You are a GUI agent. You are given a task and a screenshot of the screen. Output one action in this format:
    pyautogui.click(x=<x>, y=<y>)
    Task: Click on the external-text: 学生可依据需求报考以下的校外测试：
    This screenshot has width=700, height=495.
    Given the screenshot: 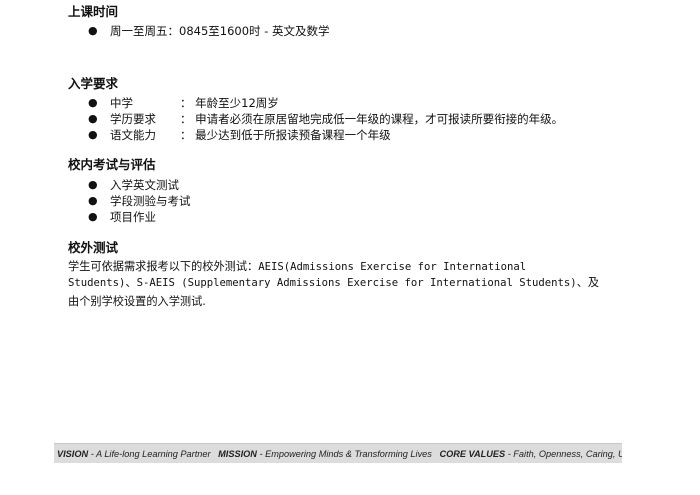 What is the action you would take?
    pyautogui.click(x=163, y=266)
    